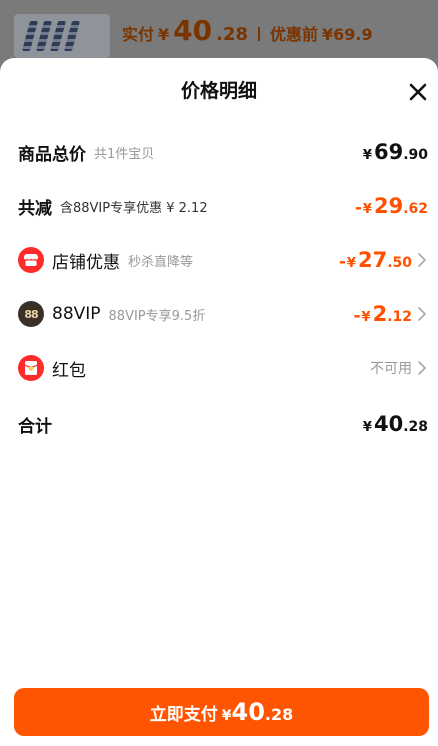 This screenshot has height=746, width=438. What do you see at coordinates (375, 260) in the screenshot?
I see `store-discount-amount: - ¥27.50` at bounding box center [375, 260].